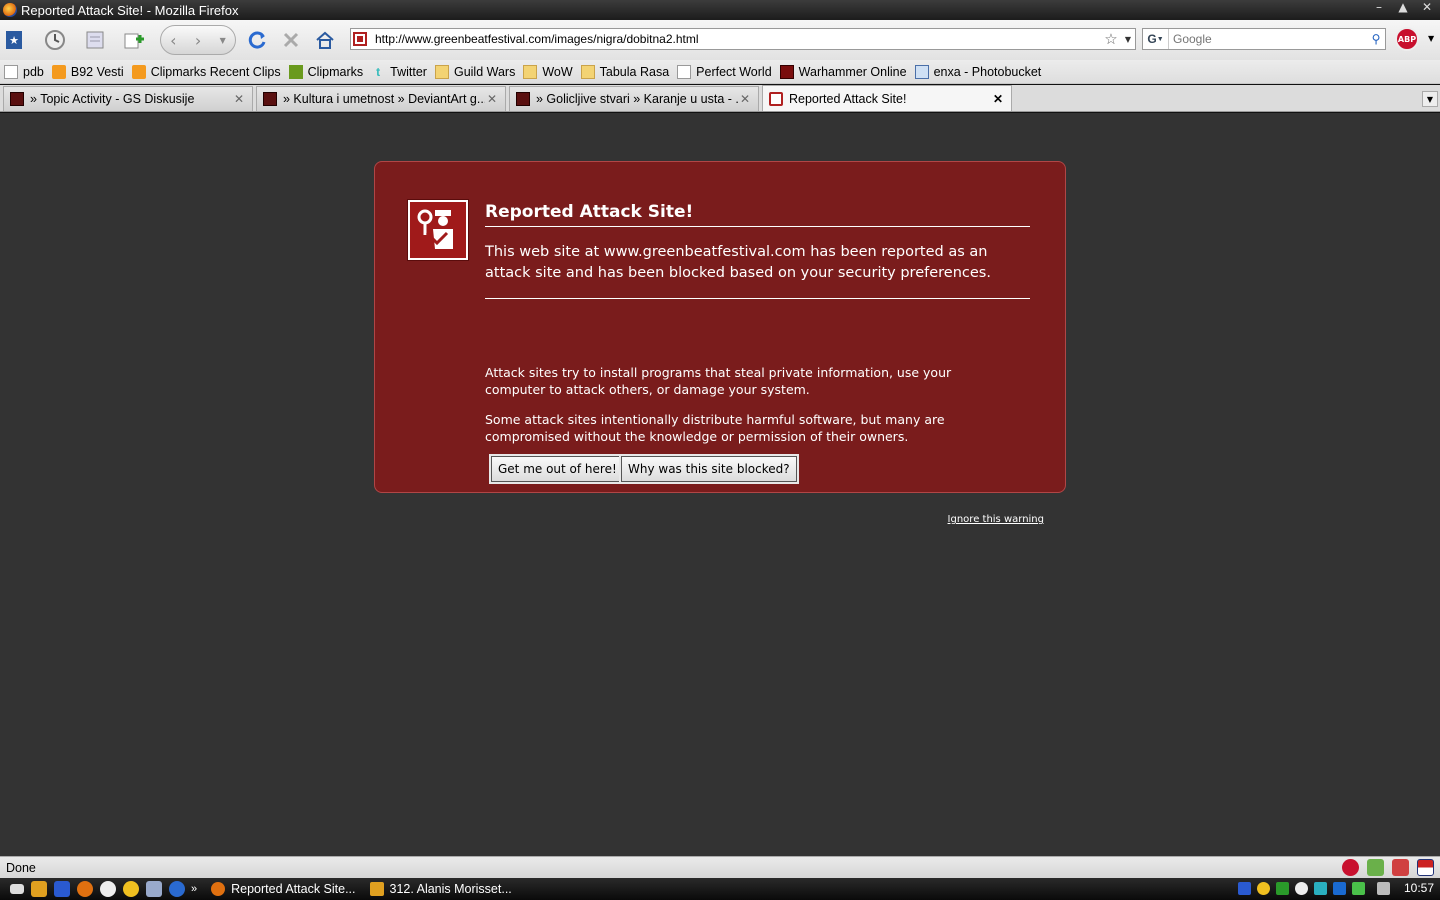  I want to click on home-icon, so click(325, 40).